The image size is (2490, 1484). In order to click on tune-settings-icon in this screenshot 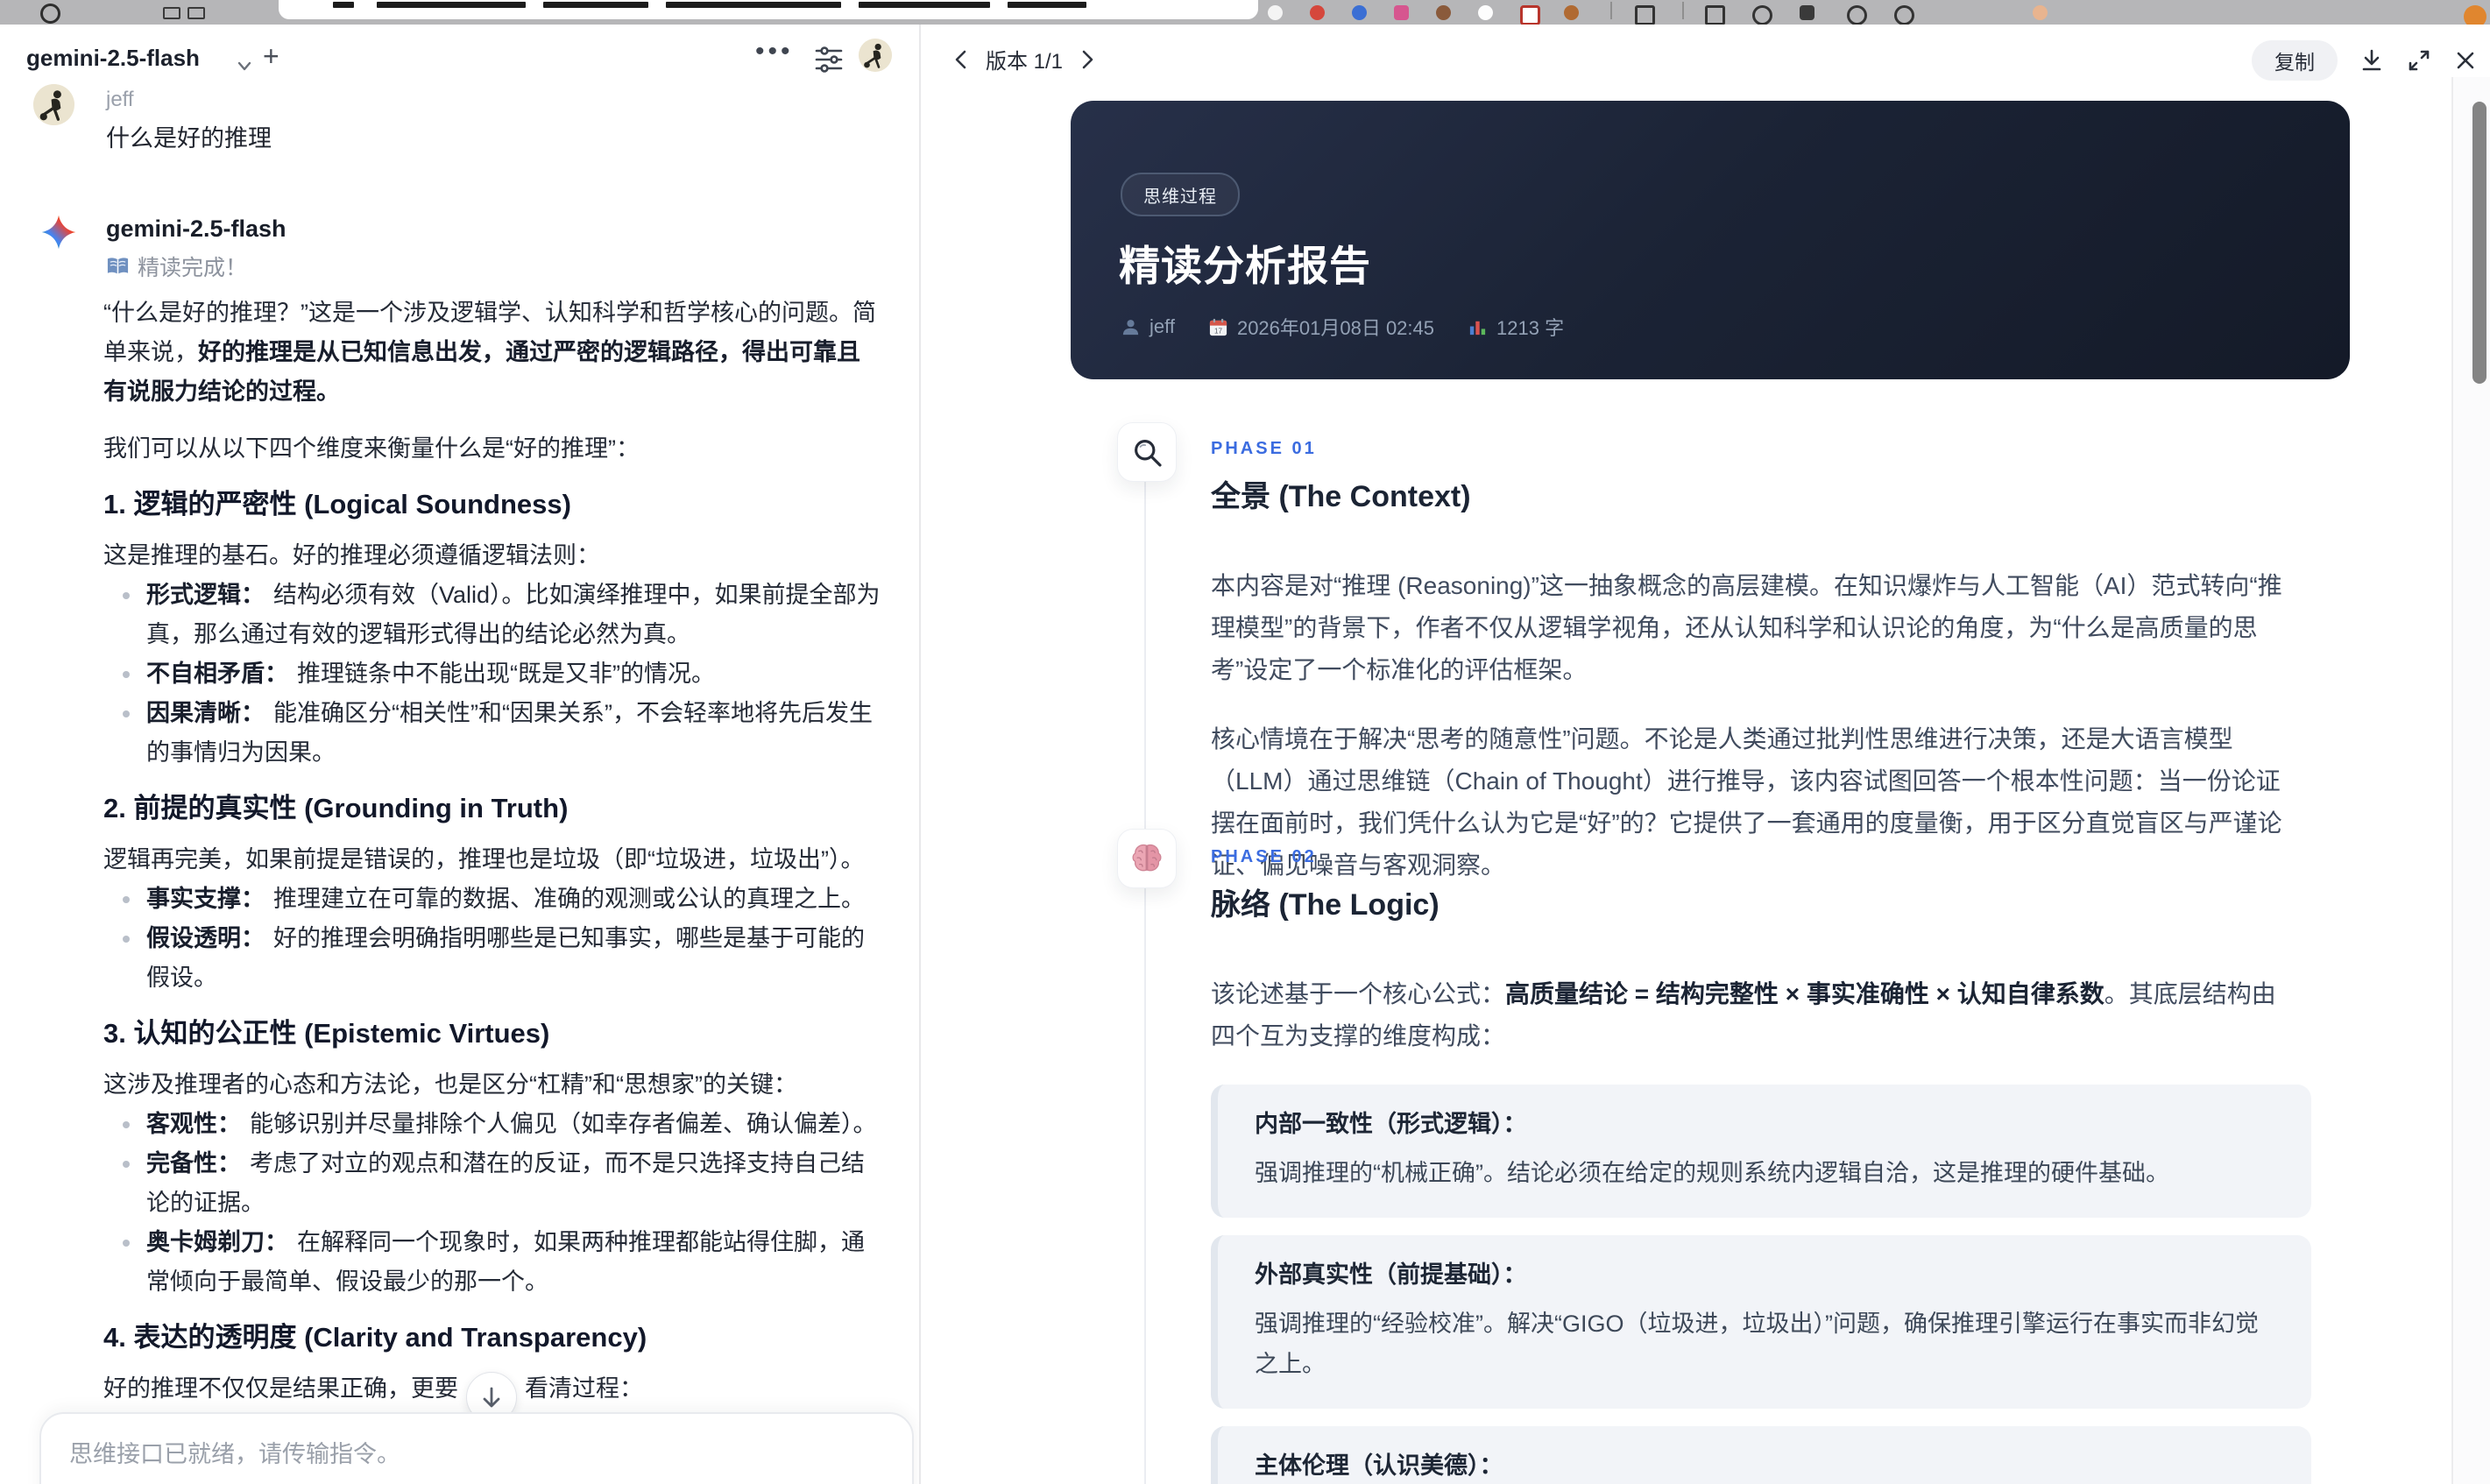, I will do `click(829, 59)`.